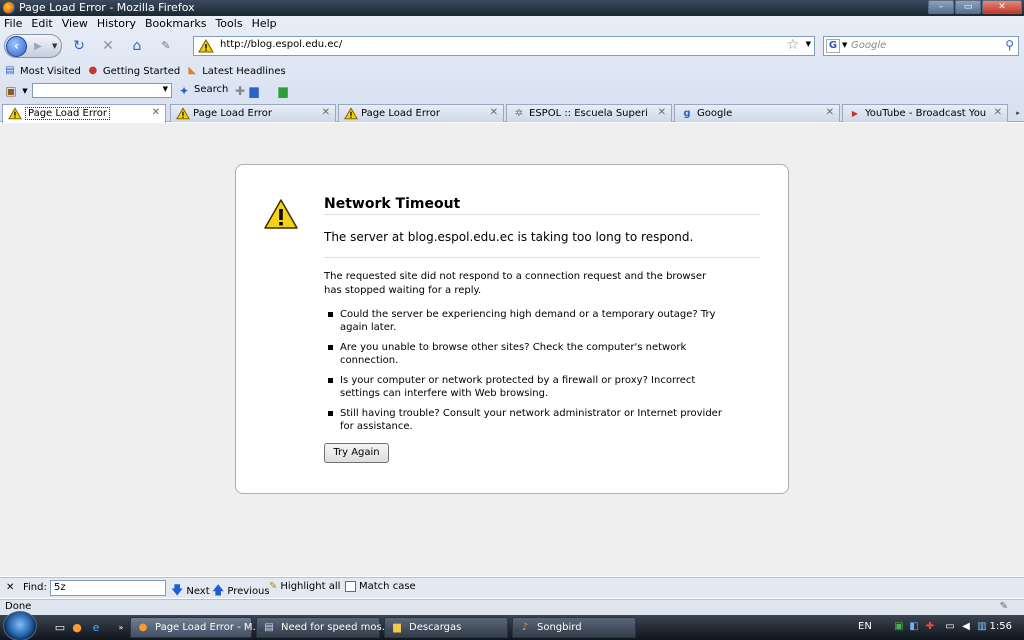 Image resolution: width=1024 pixels, height=640 pixels. What do you see at coordinates (75, 24) in the screenshot?
I see `menu-view: View` at bounding box center [75, 24].